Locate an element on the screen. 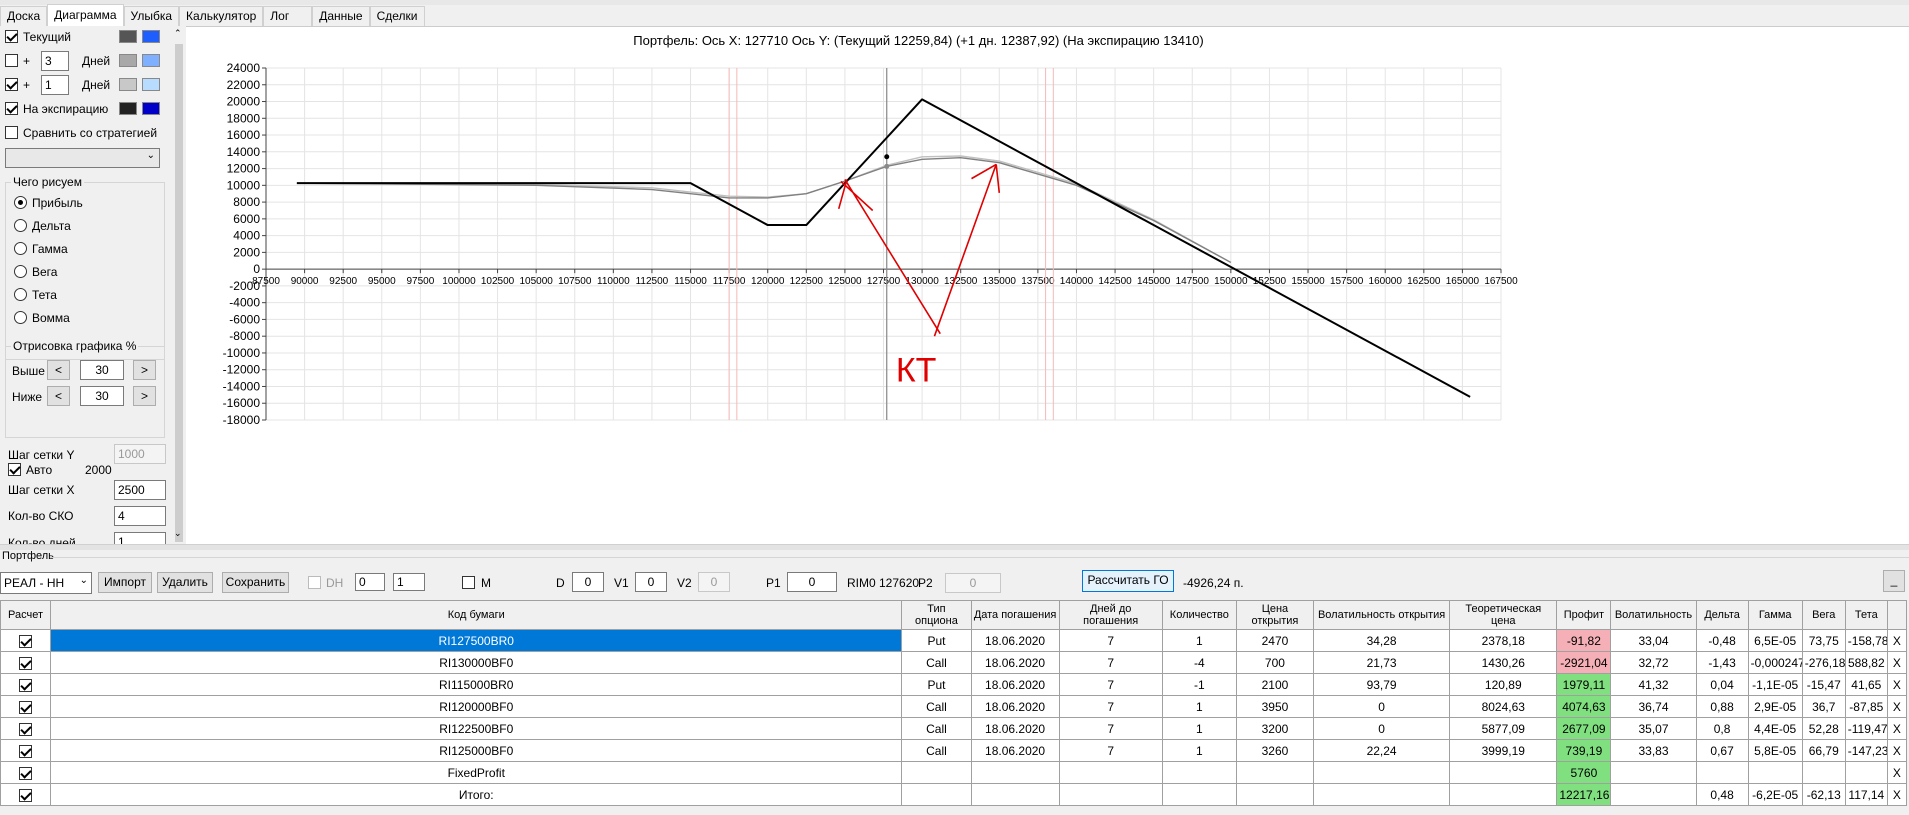 Image resolution: width=1909 pixels, height=815 pixels. m-checkbox is located at coordinates (468, 582).